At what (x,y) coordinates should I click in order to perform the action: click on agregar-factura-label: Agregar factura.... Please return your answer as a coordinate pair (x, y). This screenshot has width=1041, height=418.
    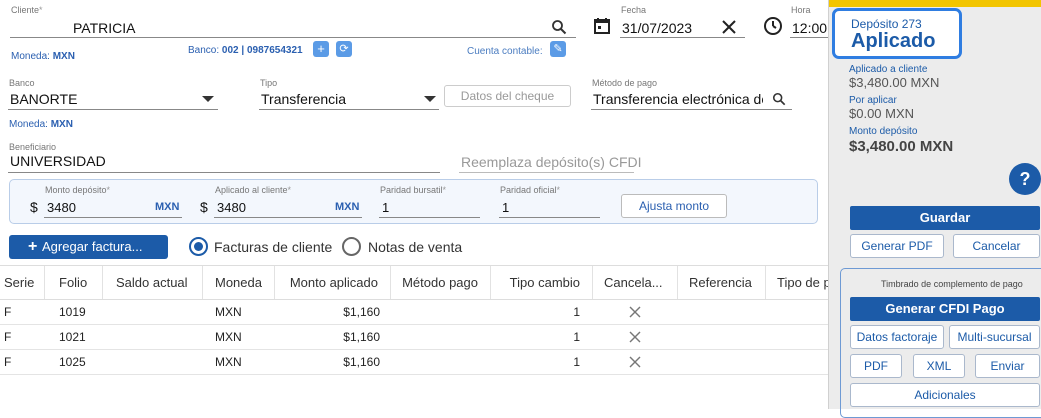
    Looking at the image, I should click on (92, 246).